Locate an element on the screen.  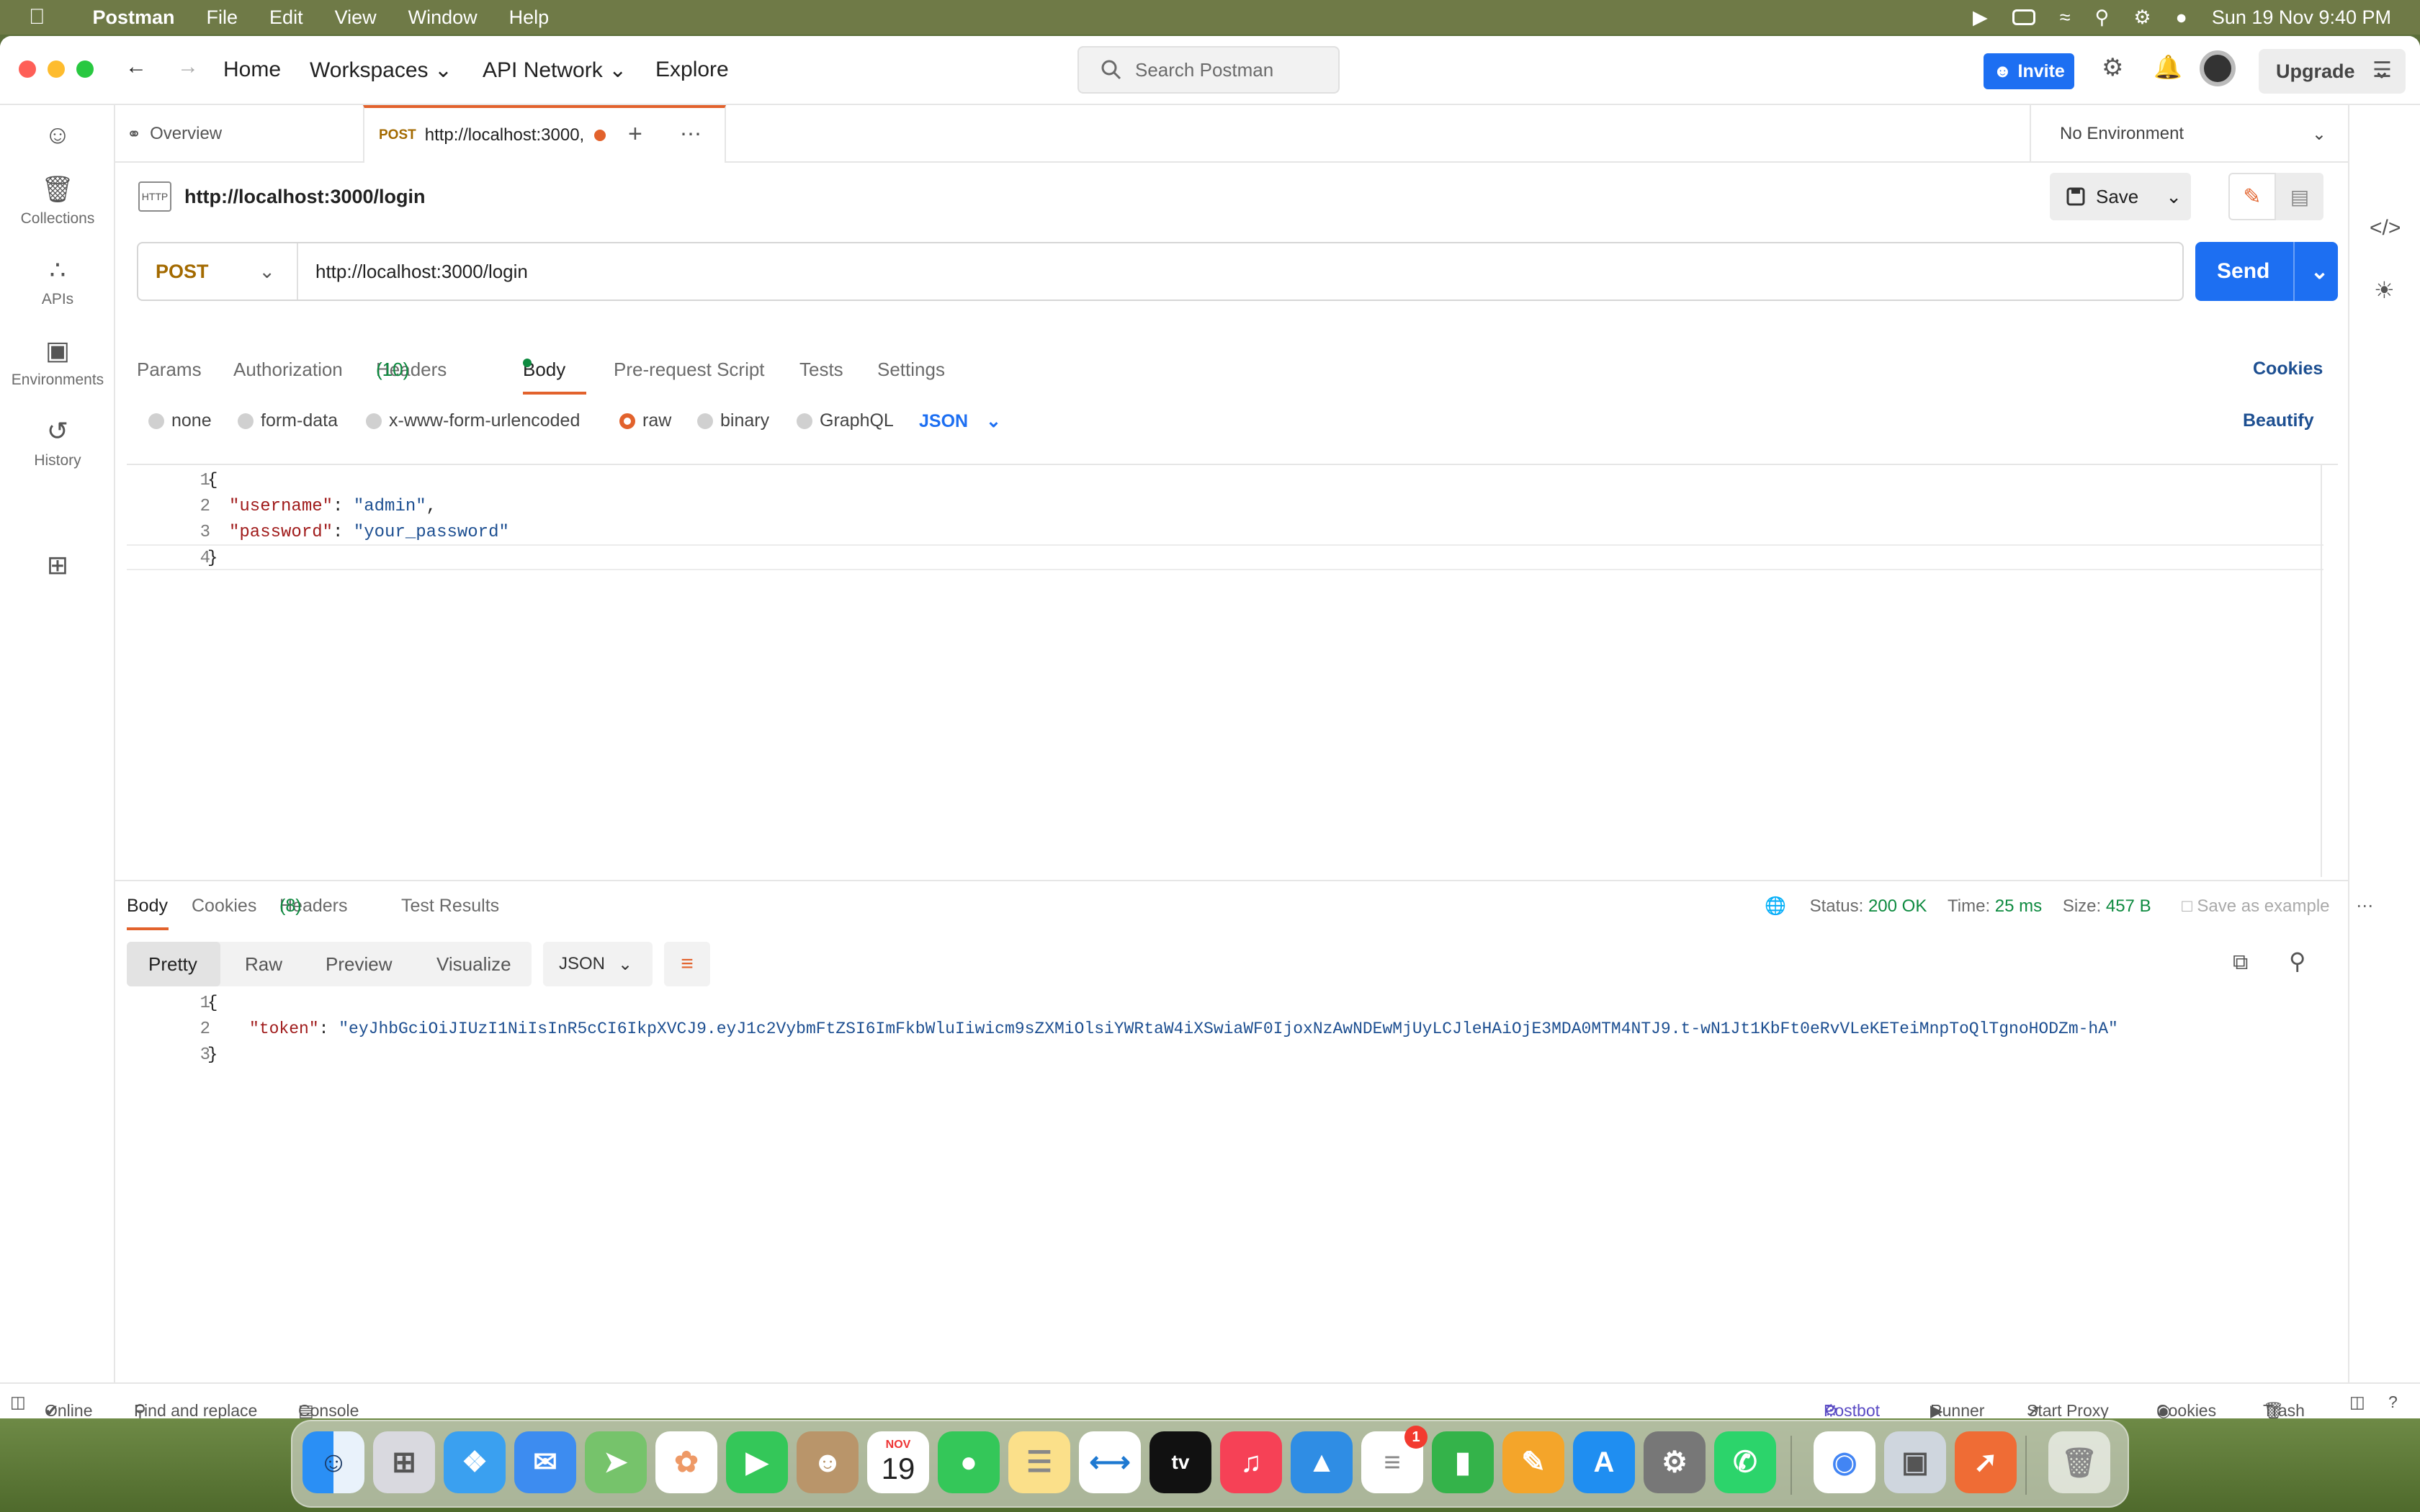
preview-icon: ▣ is located at coordinates (1915, 1462).